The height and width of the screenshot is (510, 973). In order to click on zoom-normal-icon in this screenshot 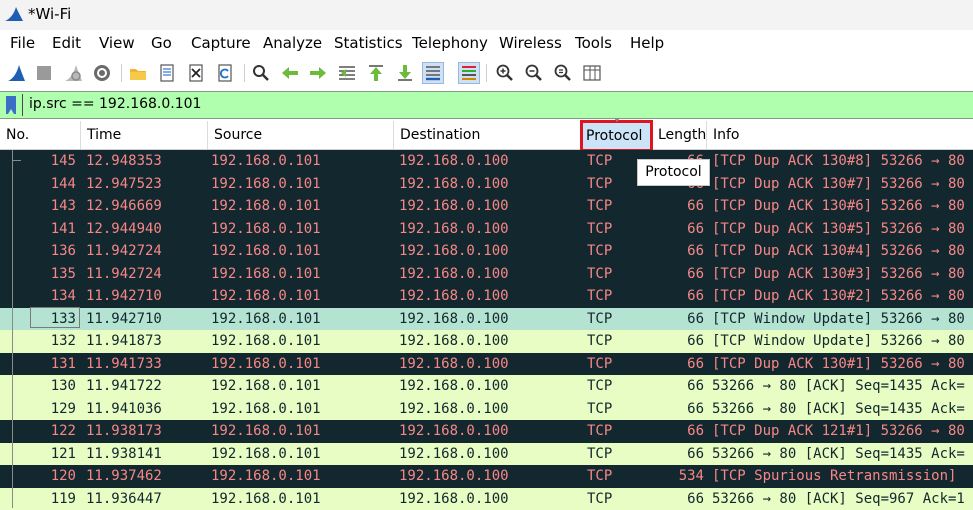, I will do `click(563, 73)`.